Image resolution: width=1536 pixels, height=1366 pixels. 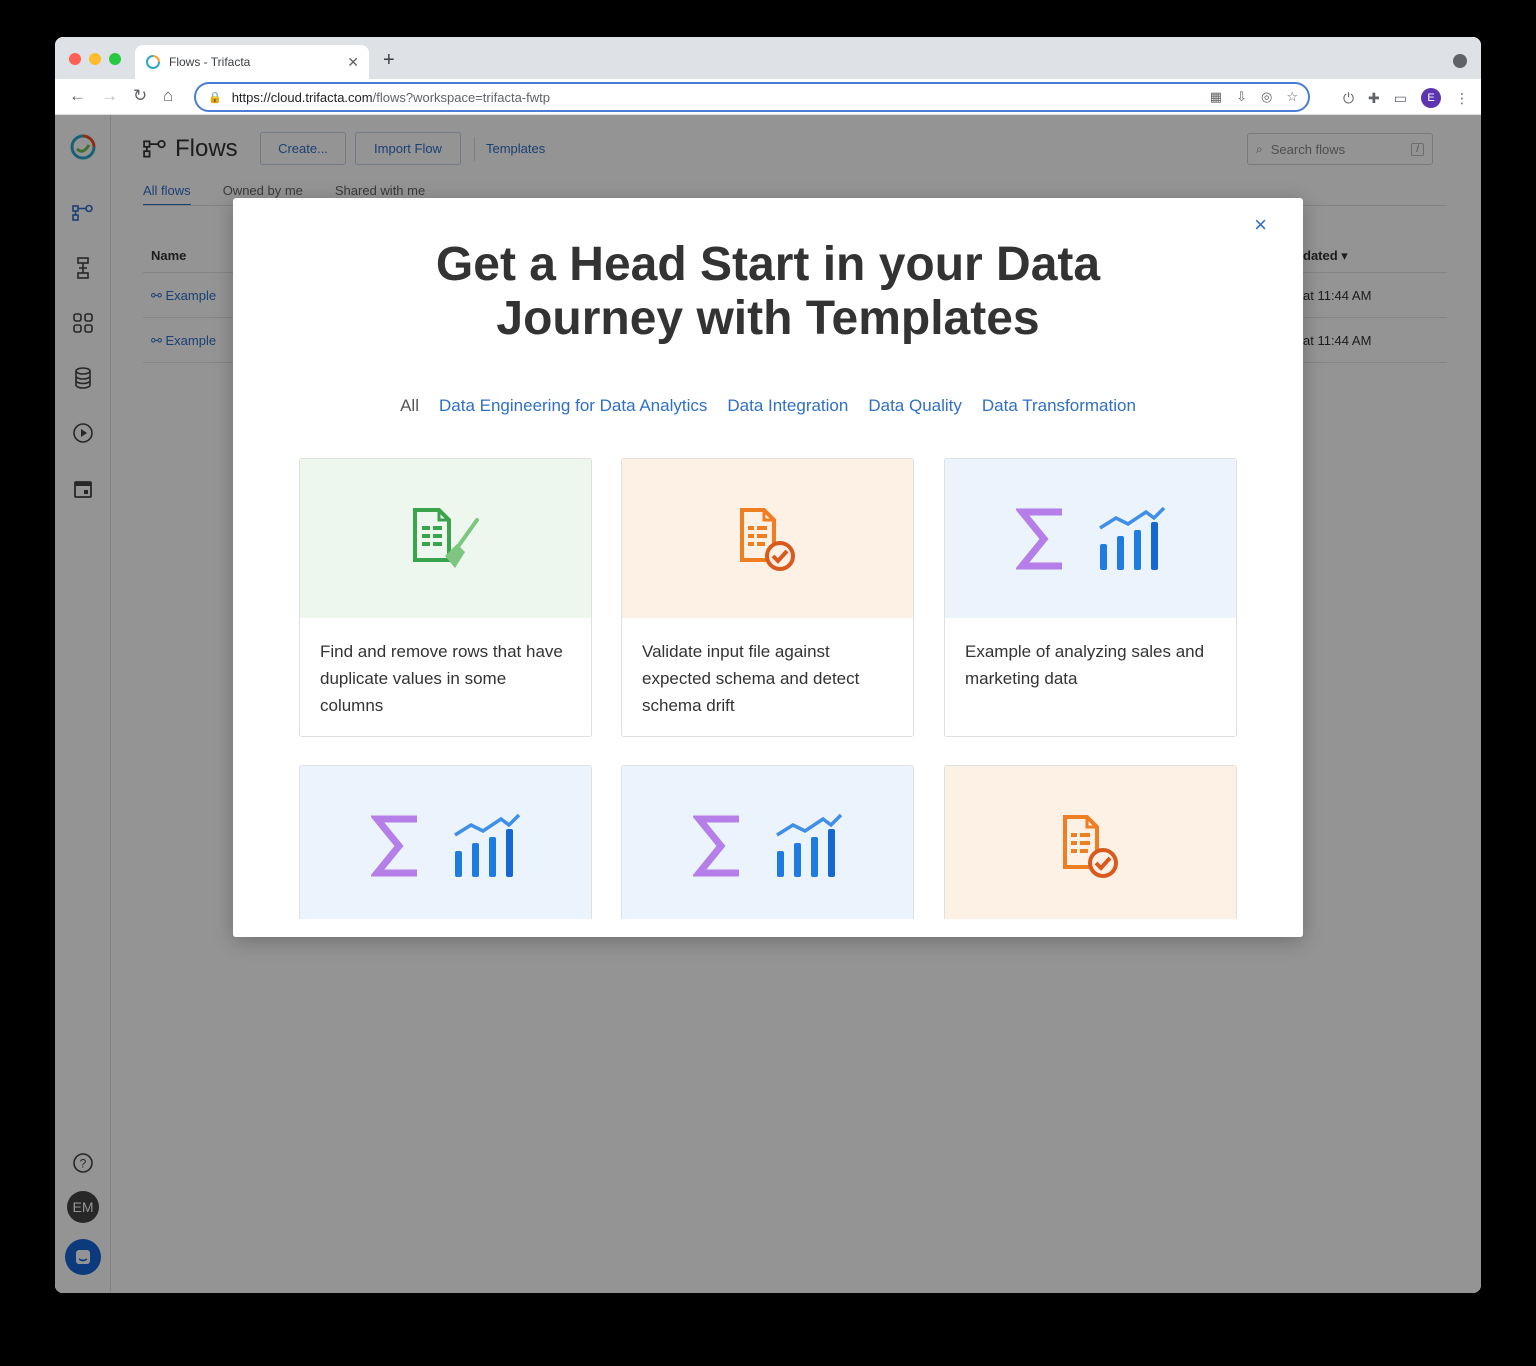 What do you see at coordinates (768, 928) in the screenshot?
I see `modal-bottom-padding` at bounding box center [768, 928].